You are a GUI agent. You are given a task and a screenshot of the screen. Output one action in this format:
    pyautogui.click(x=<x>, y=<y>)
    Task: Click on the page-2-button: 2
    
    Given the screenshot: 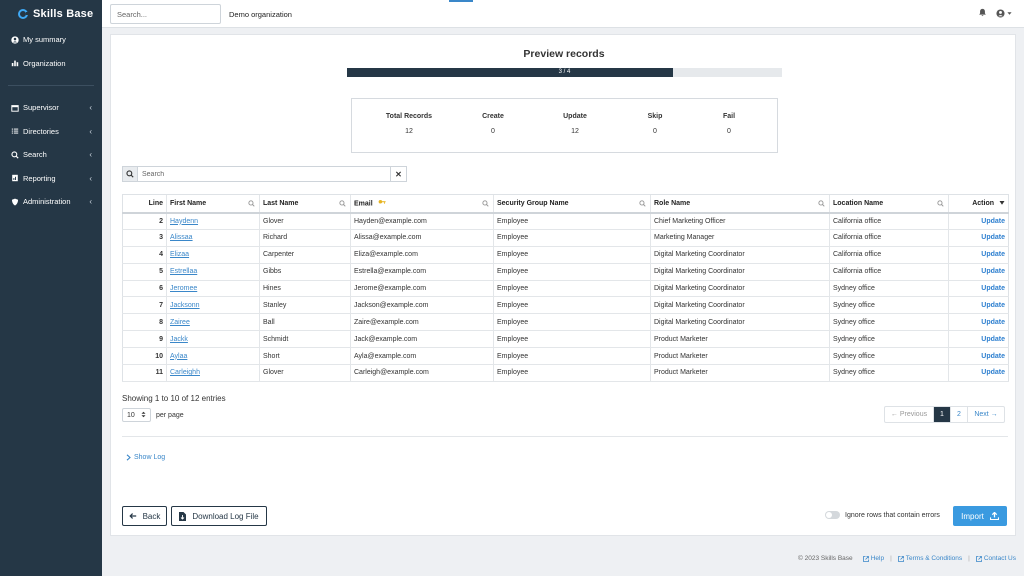 What is the action you would take?
    pyautogui.click(x=958, y=414)
    